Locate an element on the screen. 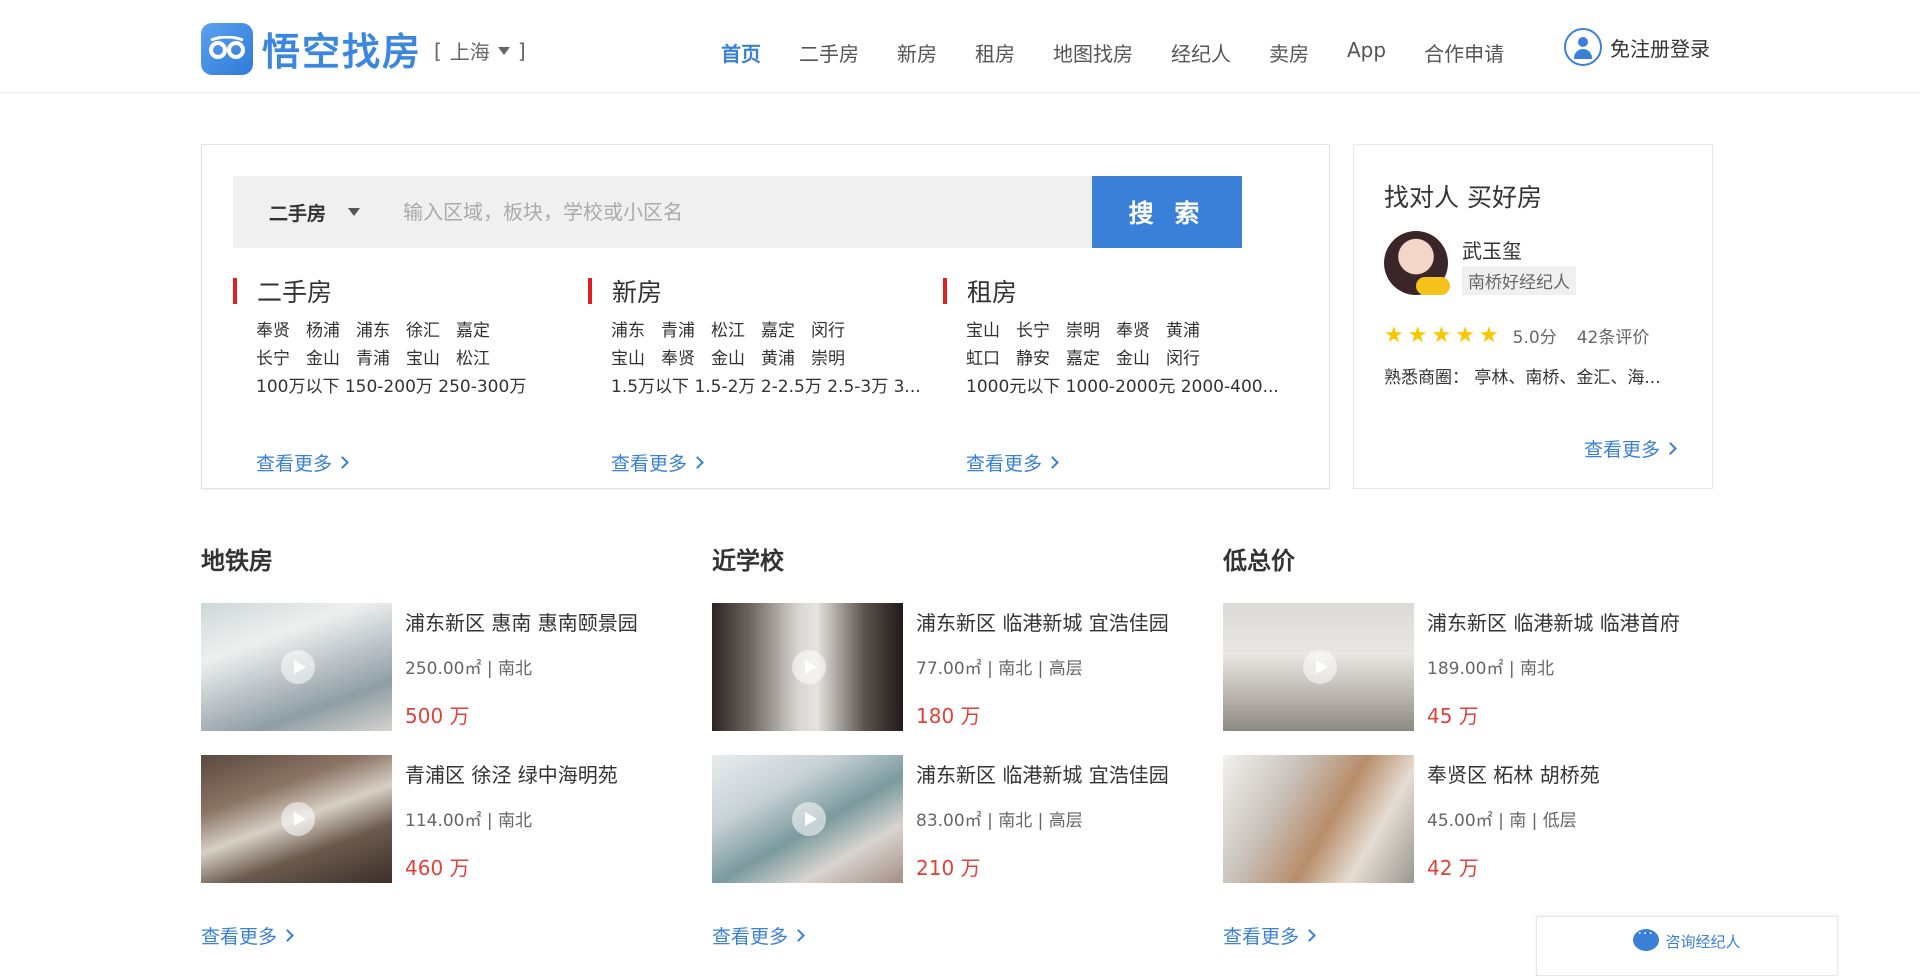 The image size is (1920, 976). price-range-links: 100万以下 150-200万 250-300万 is located at coordinates (421, 387).